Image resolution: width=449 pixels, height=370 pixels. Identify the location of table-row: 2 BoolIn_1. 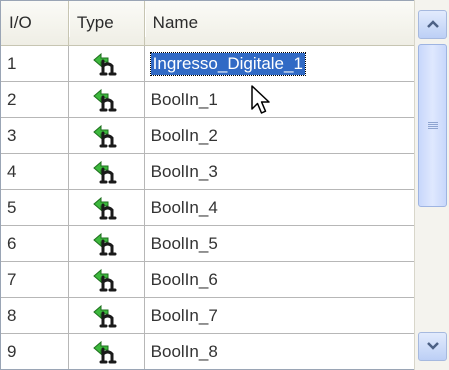
(207, 100).